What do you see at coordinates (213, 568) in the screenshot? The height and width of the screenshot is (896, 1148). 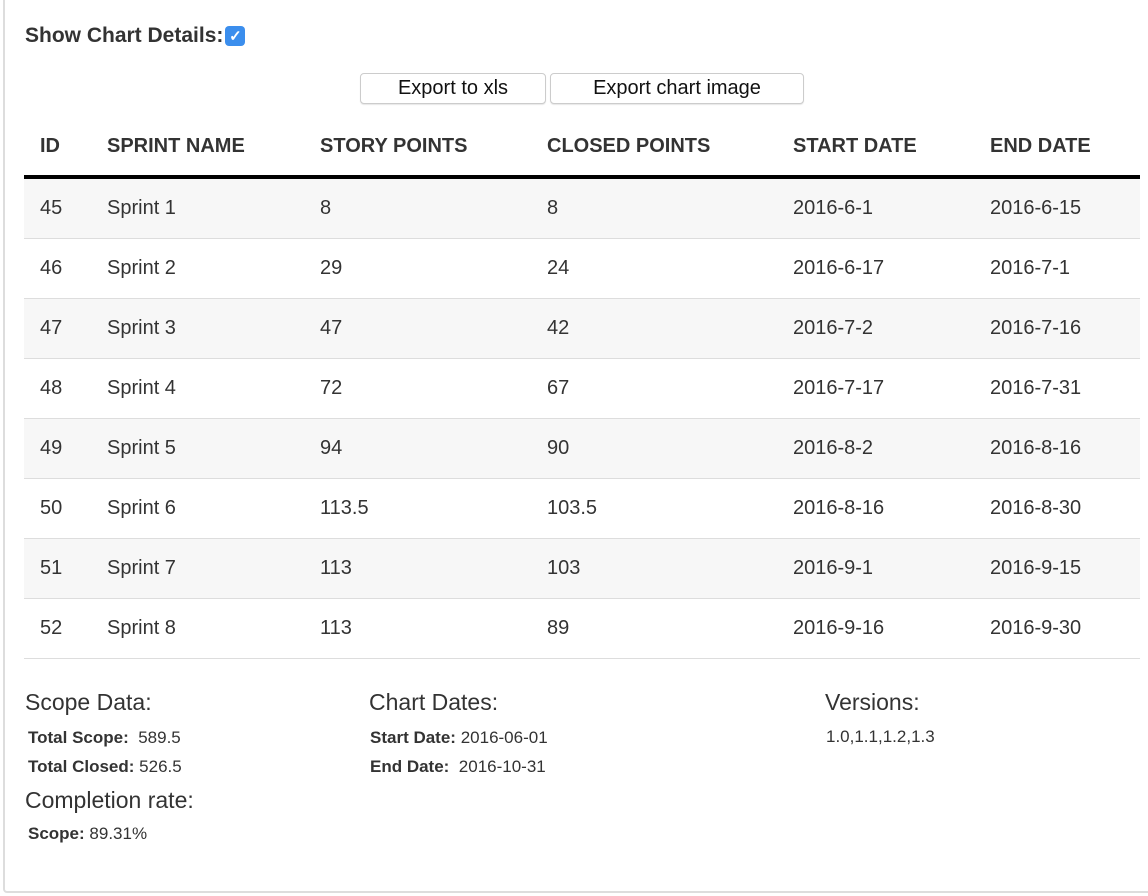 I see `cell-sprint-name: Sprint 7` at bounding box center [213, 568].